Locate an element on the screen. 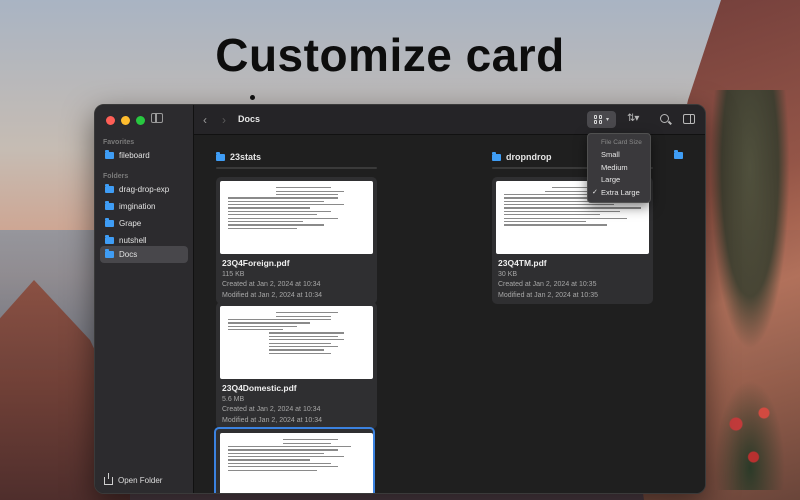 This screenshot has height=500, width=800. sidebar-item-label: nutshell is located at coordinates (133, 240).